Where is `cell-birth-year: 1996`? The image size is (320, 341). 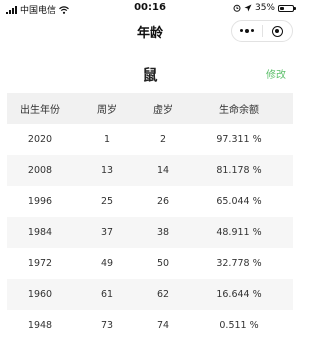 cell-birth-year: 1996 is located at coordinates (40, 201).